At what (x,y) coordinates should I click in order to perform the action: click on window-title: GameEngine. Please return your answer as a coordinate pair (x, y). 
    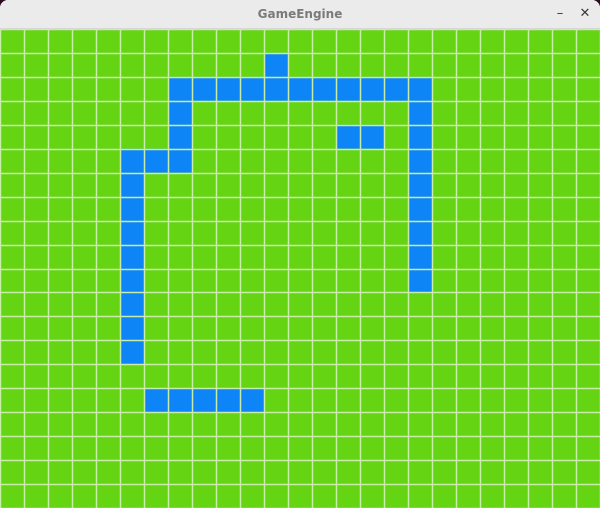
    Looking at the image, I should click on (300, 14).